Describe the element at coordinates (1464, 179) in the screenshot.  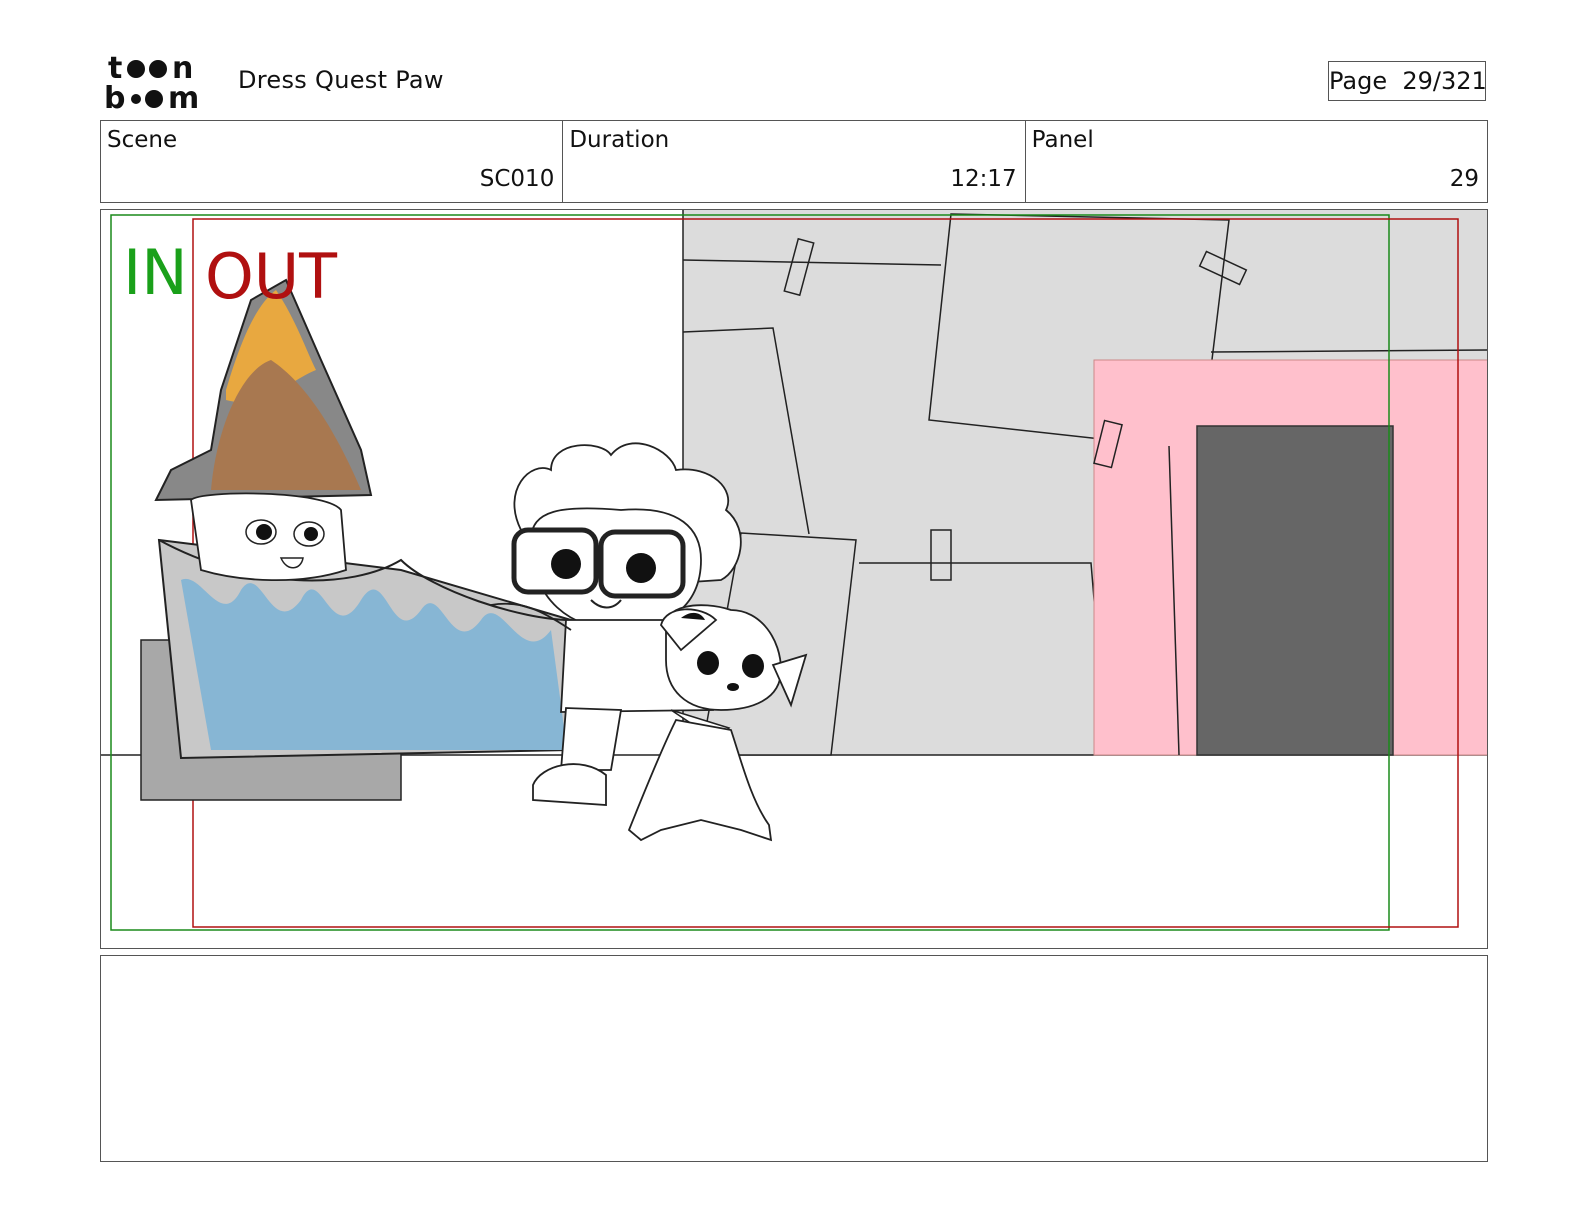
I see `panel-value: 29` at that location.